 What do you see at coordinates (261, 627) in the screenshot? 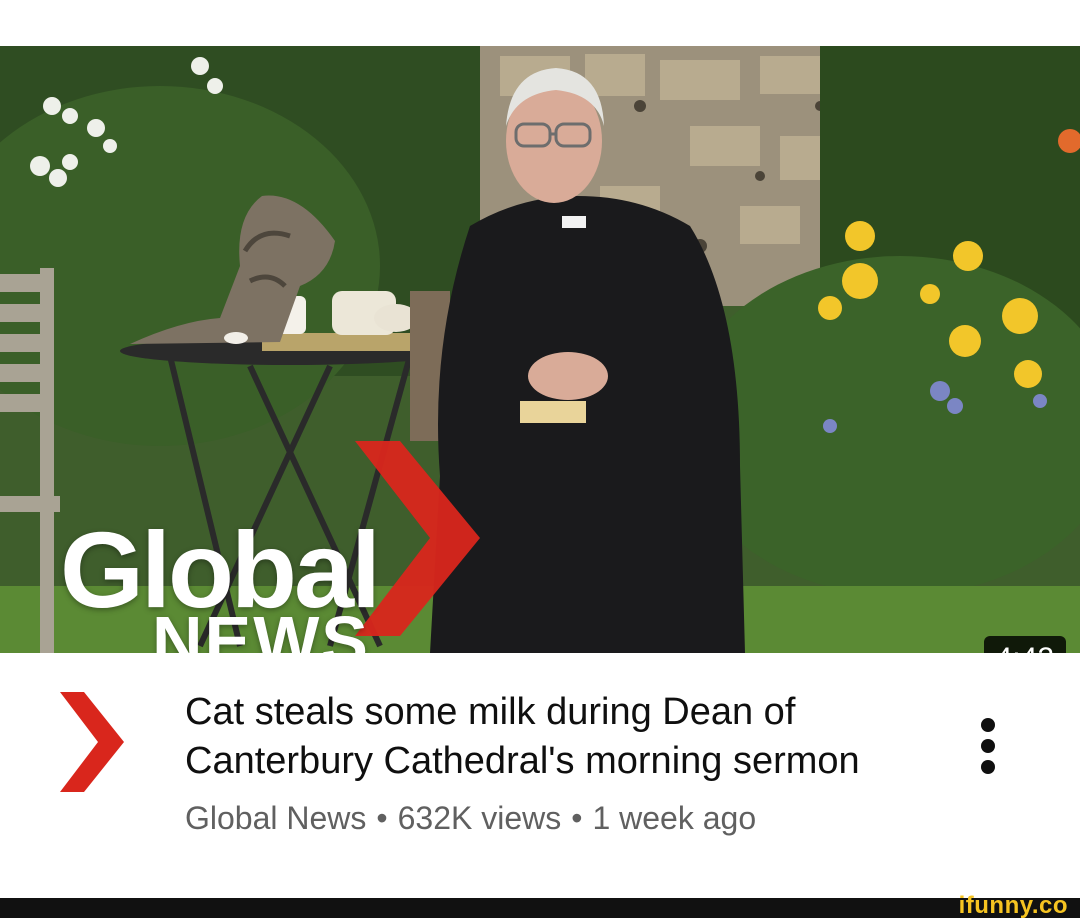
I see `watermark-news: NEWS` at bounding box center [261, 627].